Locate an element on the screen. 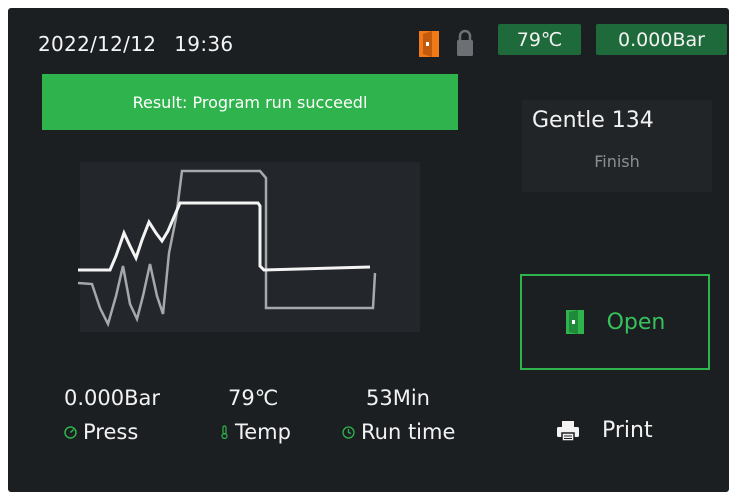  print-button-label: Print is located at coordinates (627, 430).